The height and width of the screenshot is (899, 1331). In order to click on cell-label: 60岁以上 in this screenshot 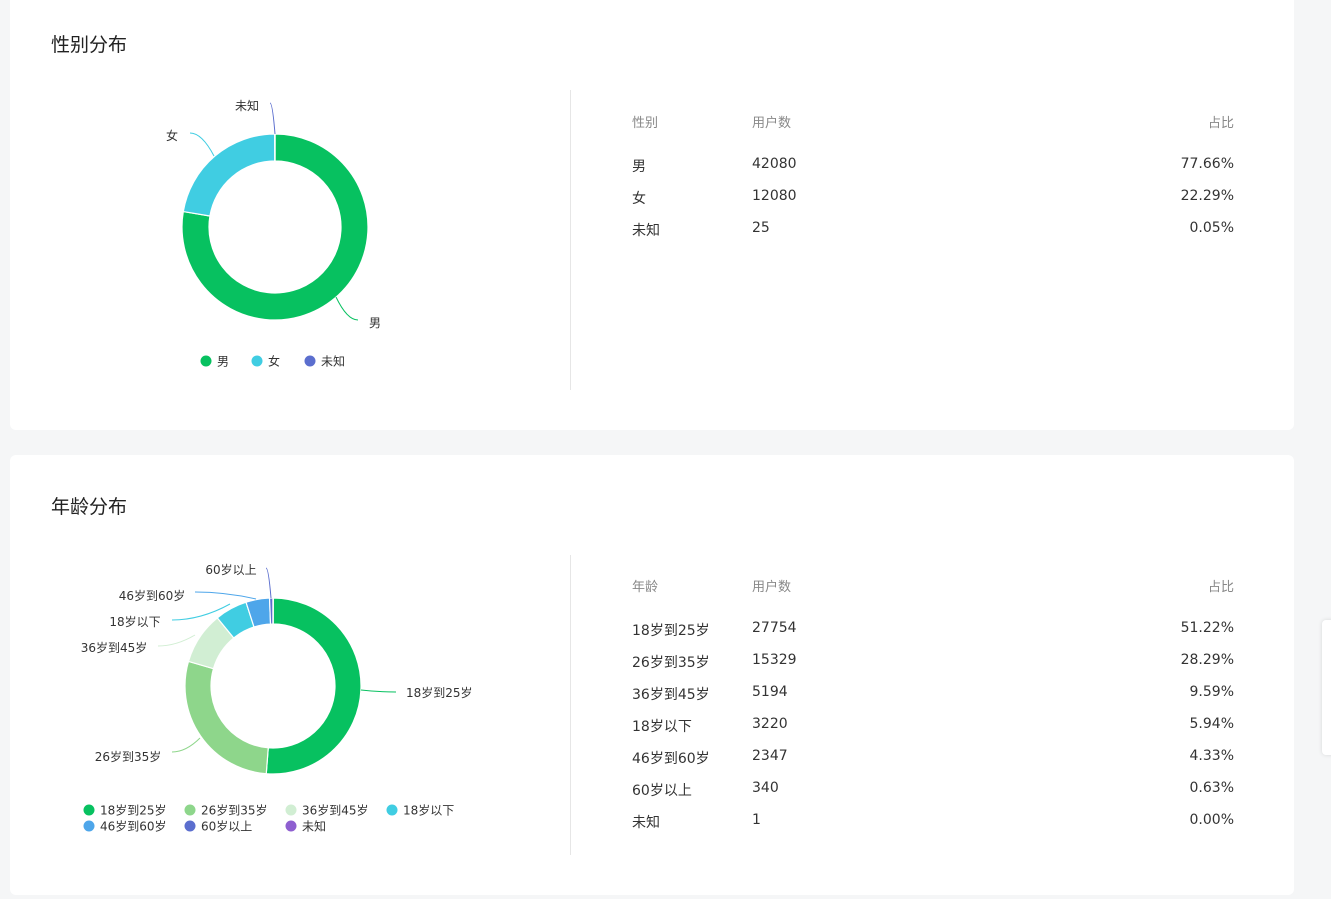, I will do `click(662, 791)`.